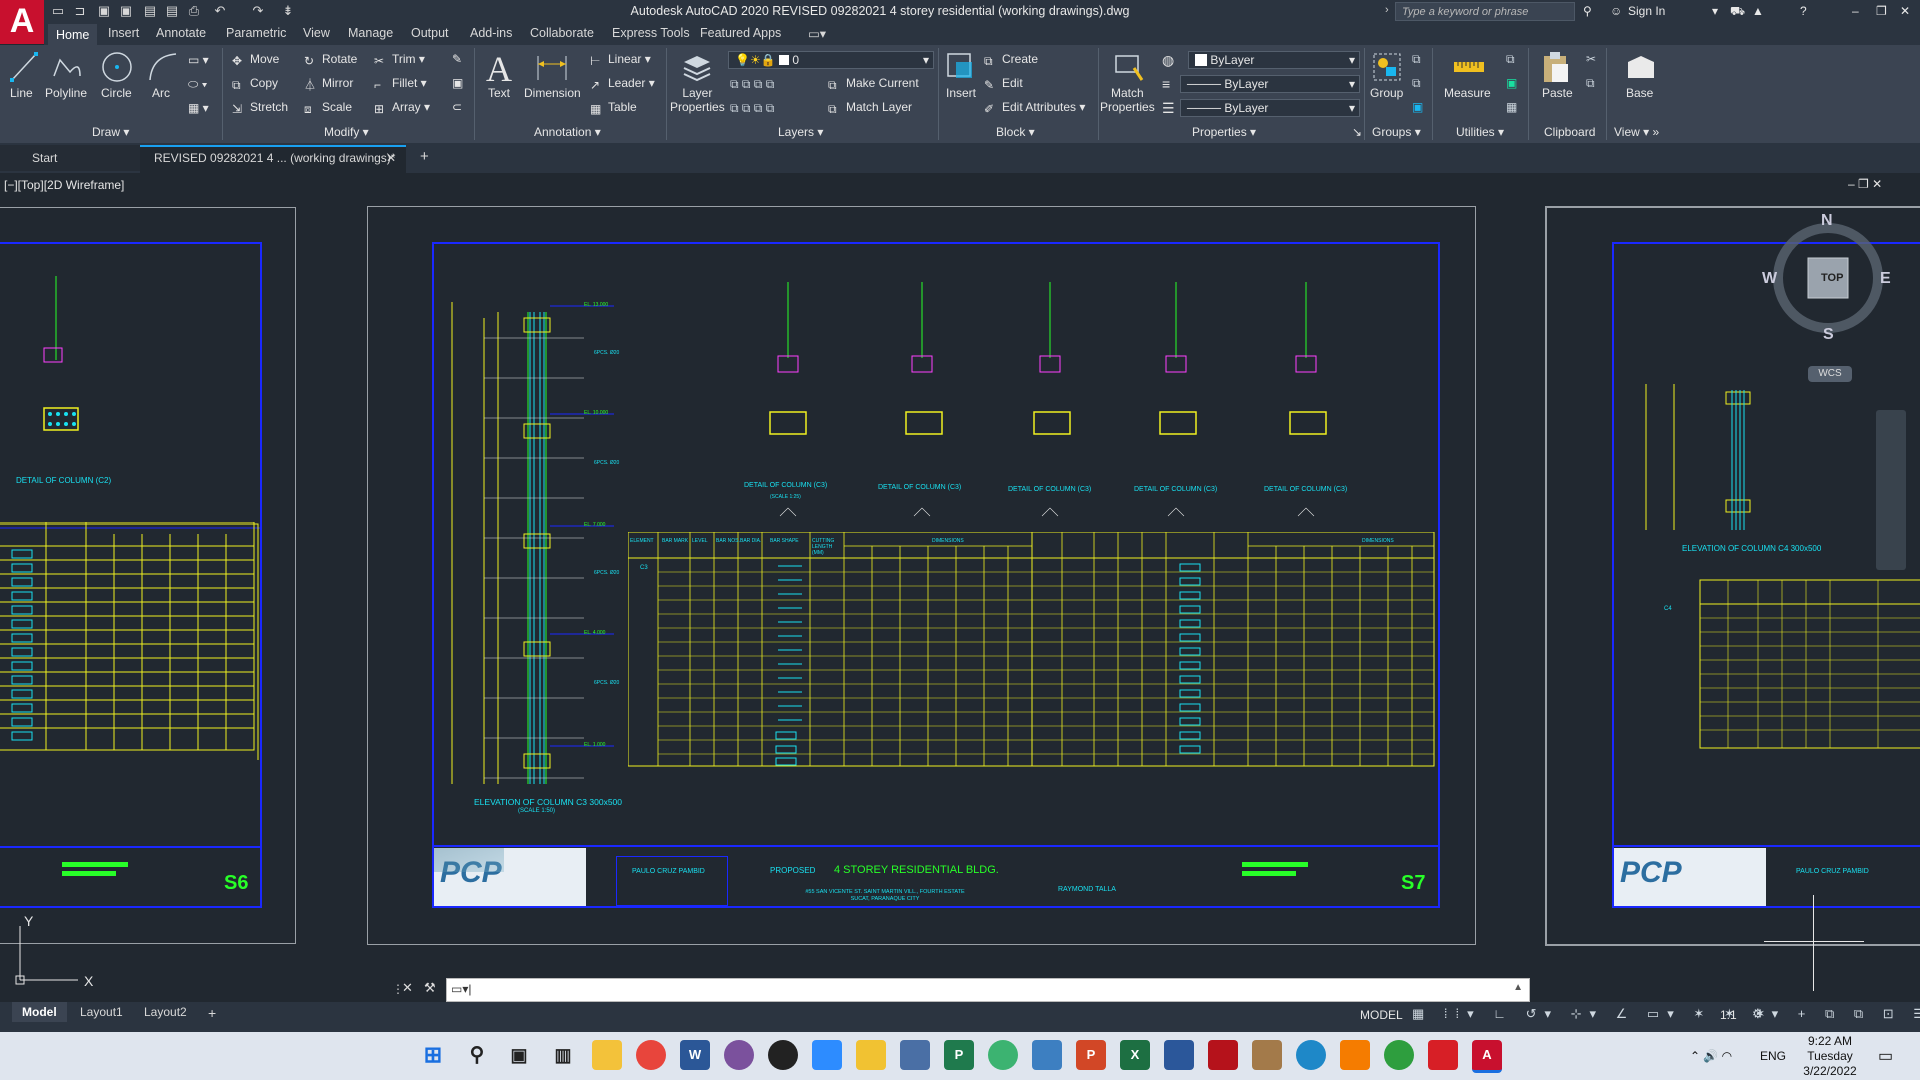 The width and height of the screenshot is (1920, 1080). I want to click on open-folder-icon: ⊐, so click(80, 11).